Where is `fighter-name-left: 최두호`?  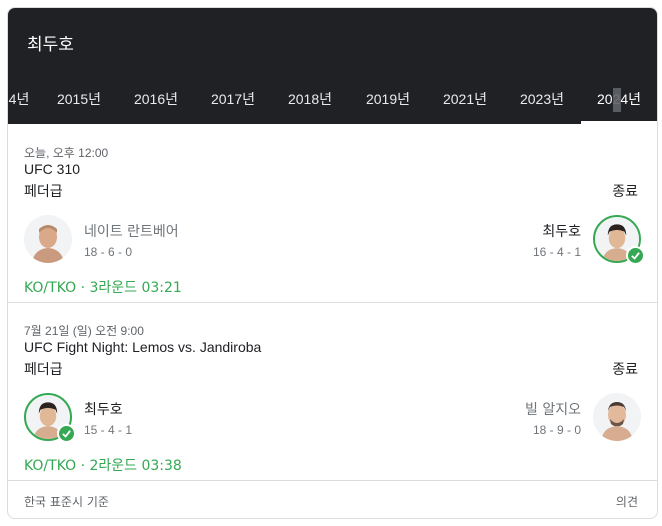 fighter-name-left: 최두호 is located at coordinates (103, 409).